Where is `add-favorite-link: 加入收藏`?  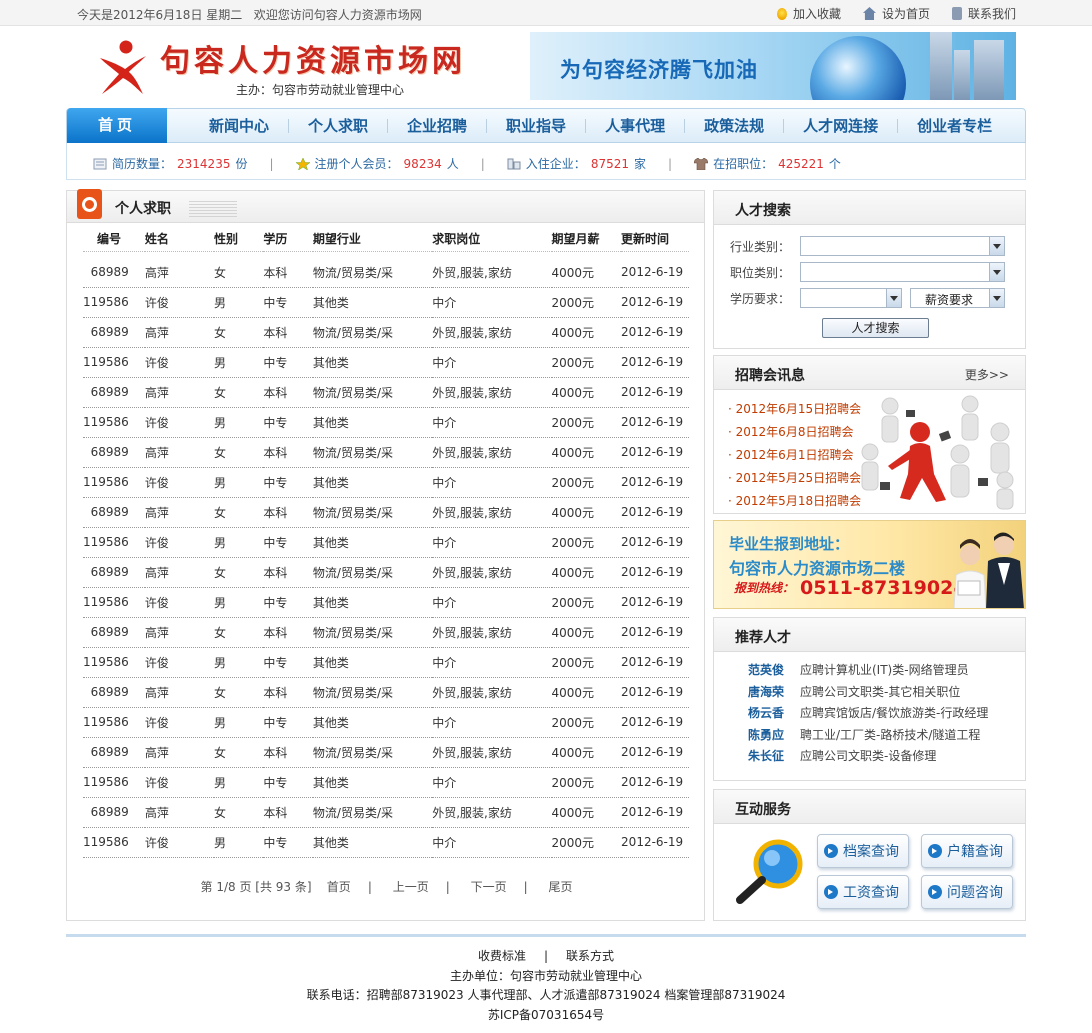
add-favorite-link: 加入收藏 is located at coordinates (808, 13).